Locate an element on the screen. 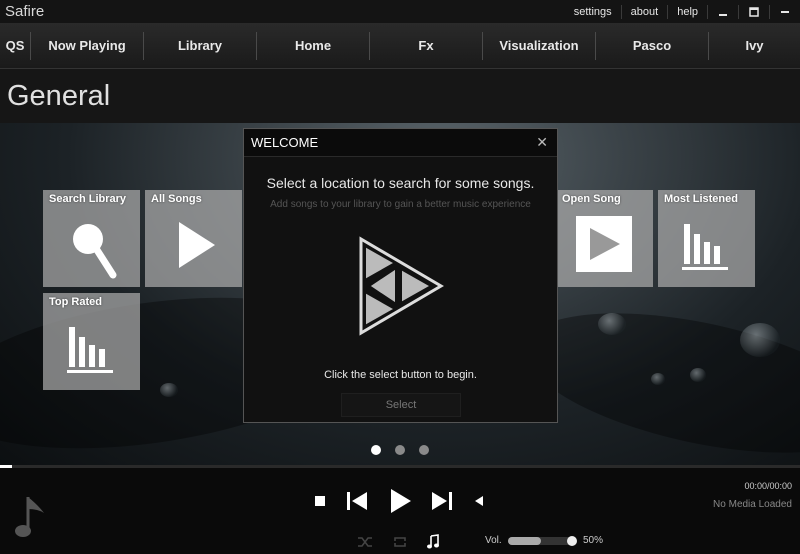  stop-icon is located at coordinates (320, 501).